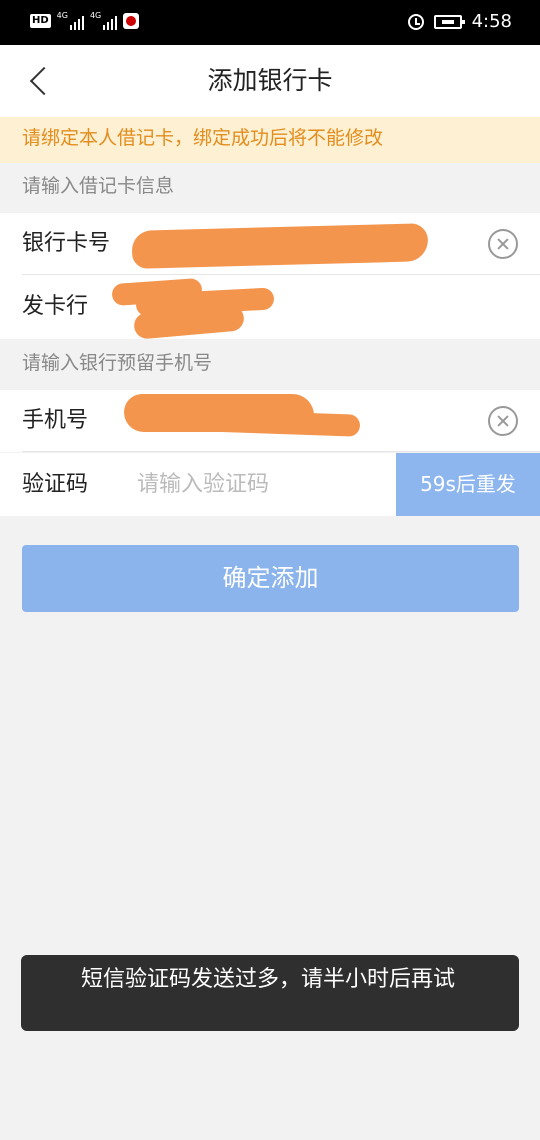 The width and height of the screenshot is (540, 1140). What do you see at coordinates (55, 306) in the screenshot?
I see `issuer-label: 发卡行` at bounding box center [55, 306].